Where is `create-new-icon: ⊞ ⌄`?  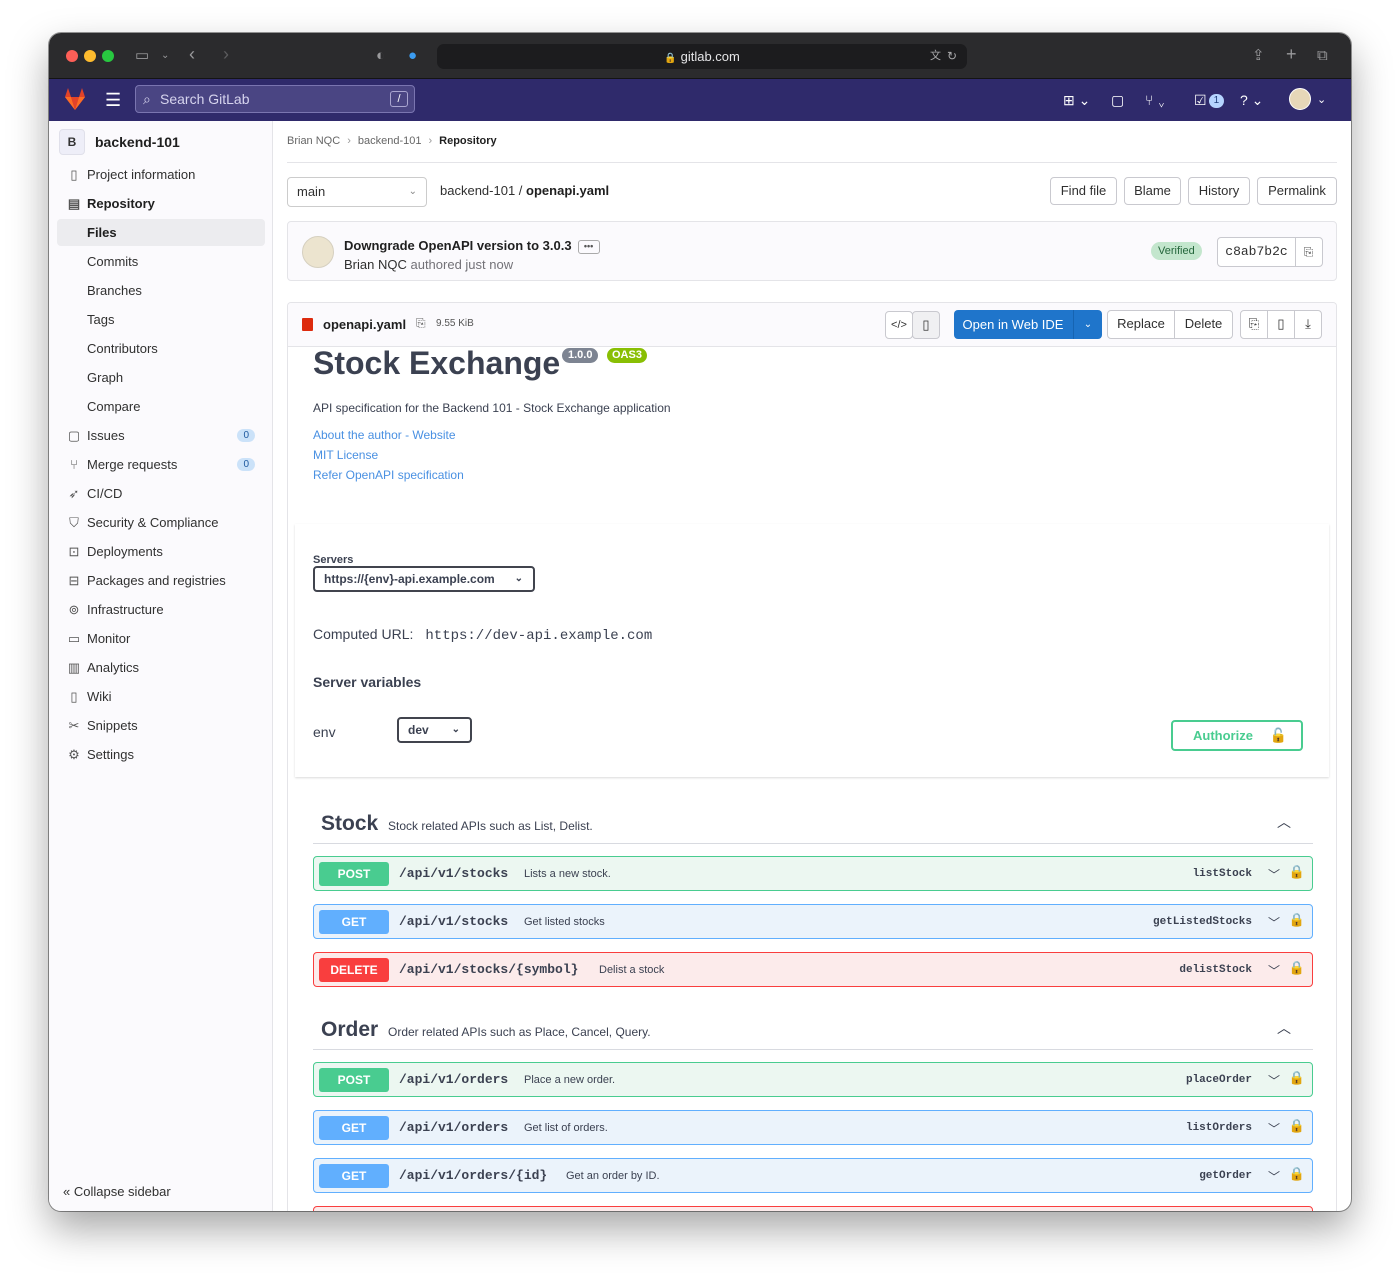
create-new-icon: ⊞ ⌄ is located at coordinates (1076, 100).